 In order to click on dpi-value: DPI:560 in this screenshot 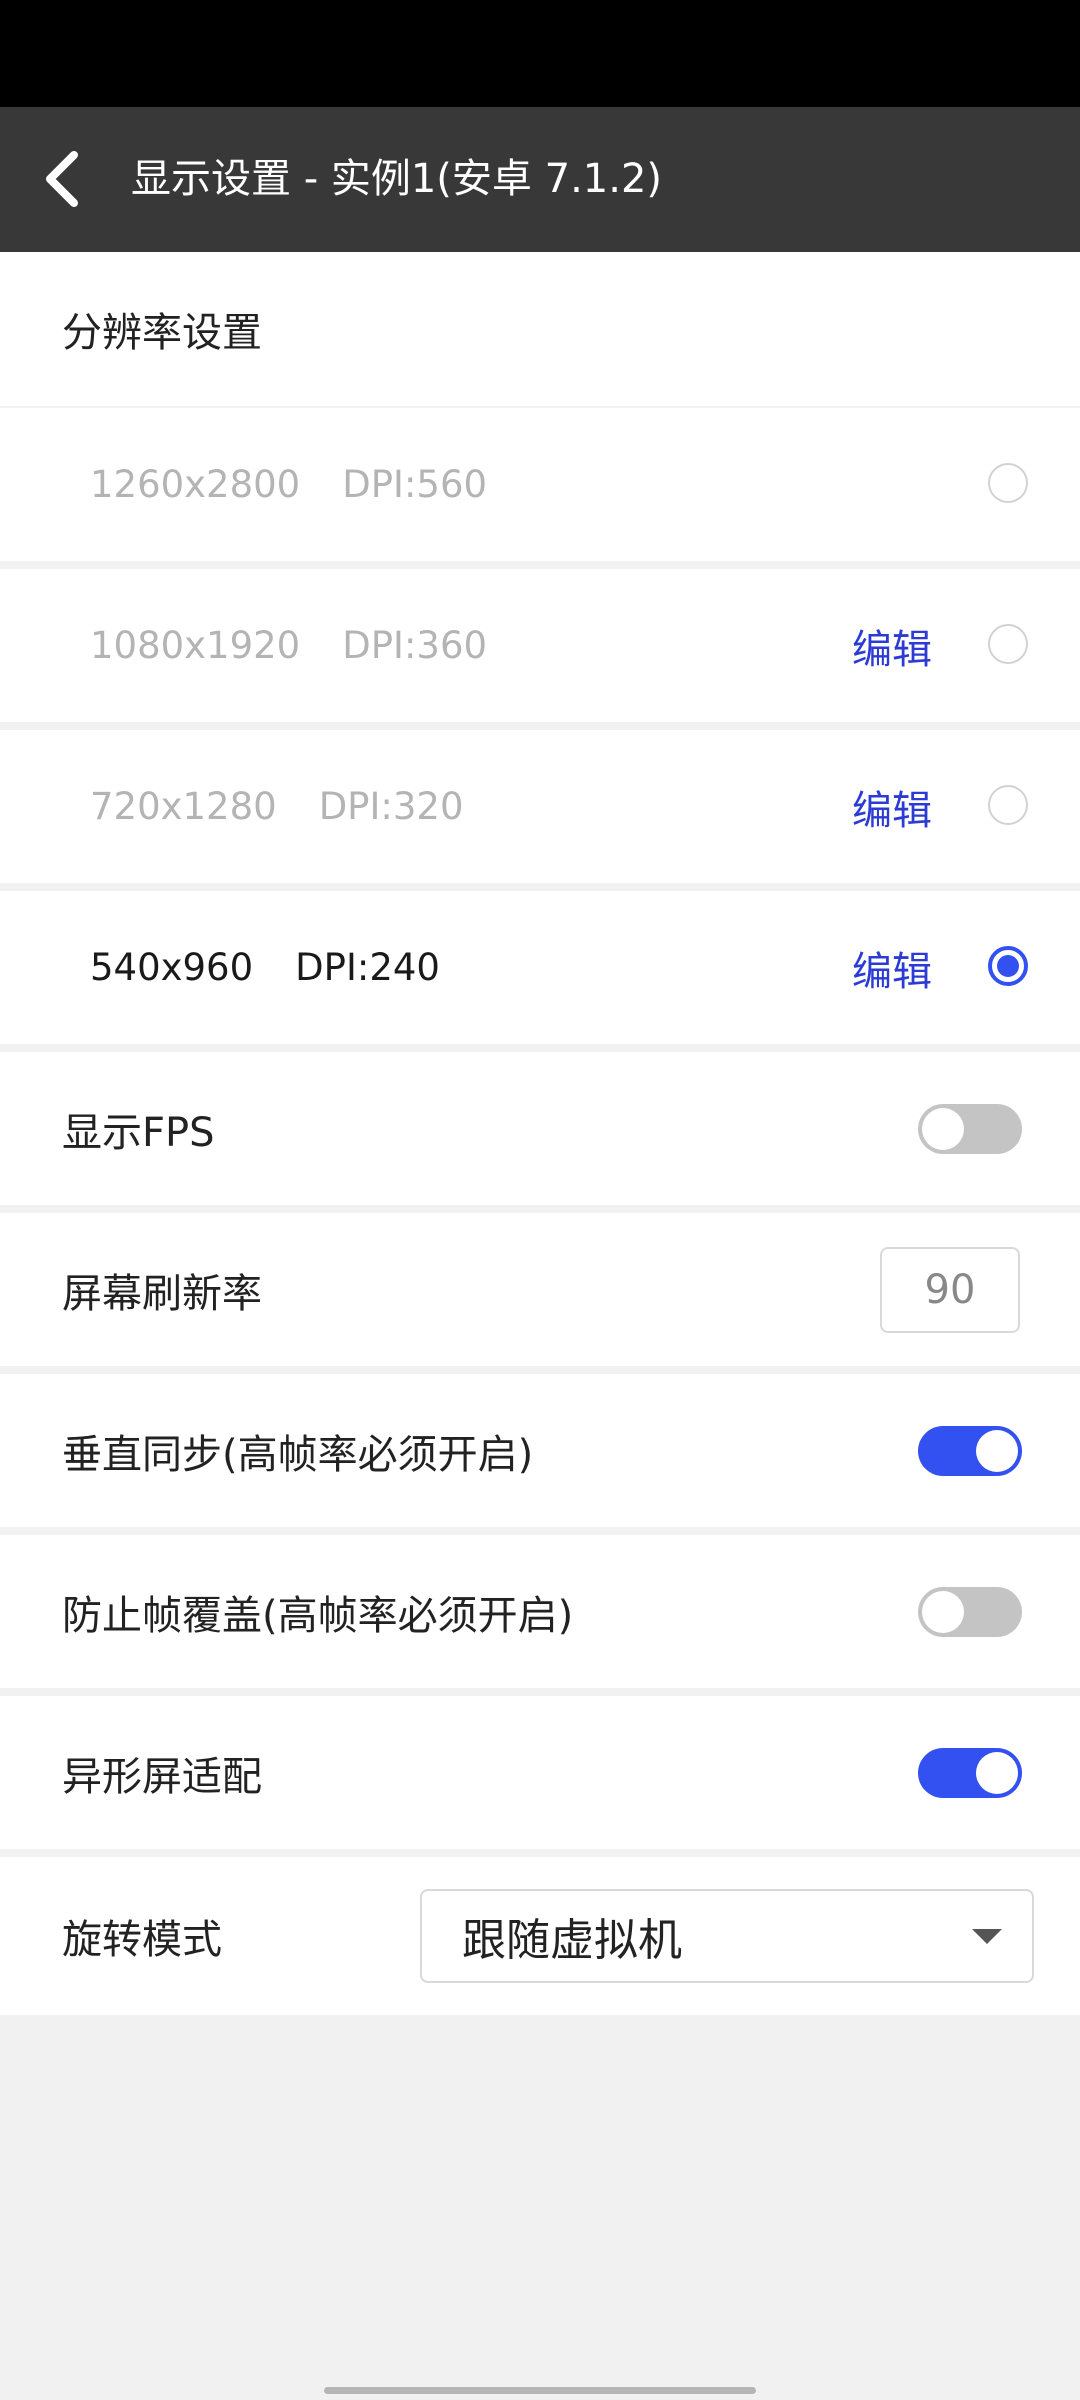, I will do `click(415, 484)`.